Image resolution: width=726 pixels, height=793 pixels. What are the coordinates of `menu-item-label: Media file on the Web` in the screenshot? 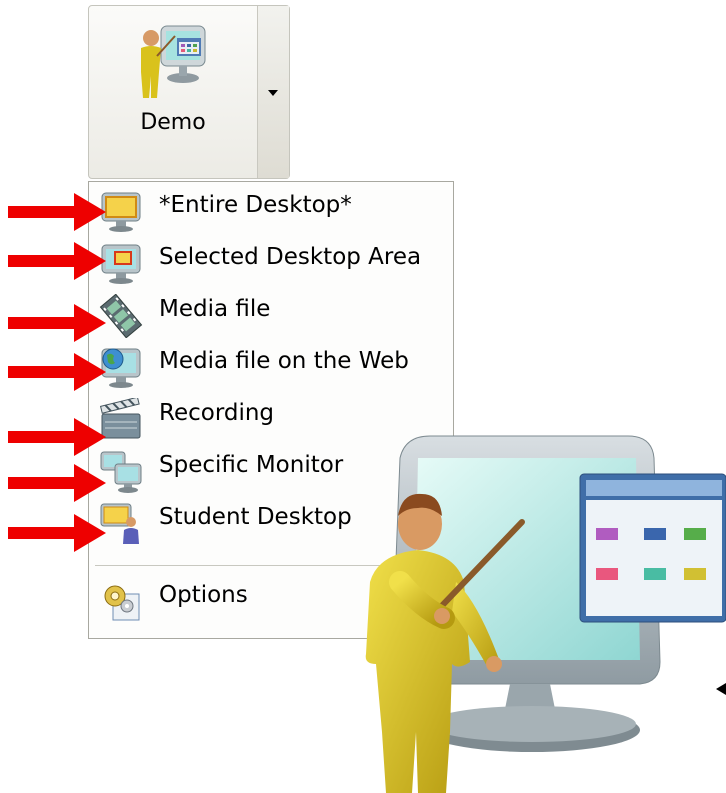 It's located at (284, 361).